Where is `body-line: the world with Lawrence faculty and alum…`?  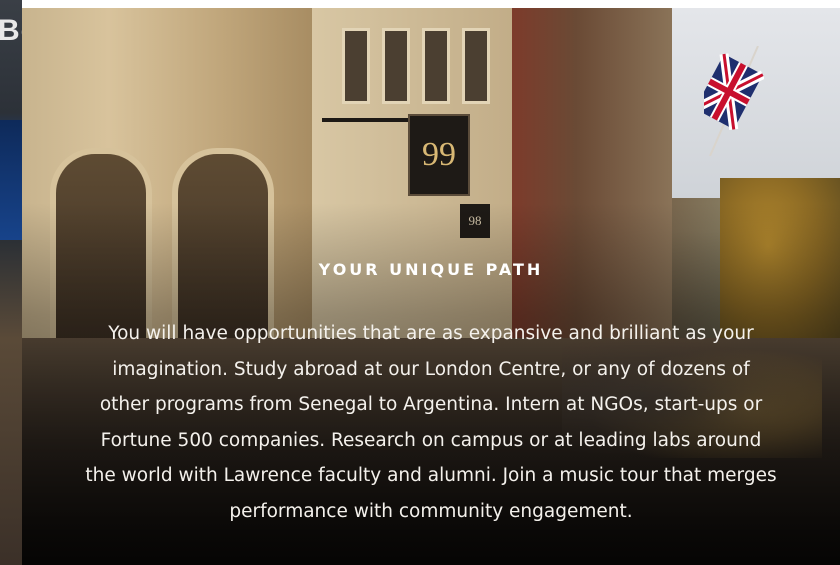
body-line: the world with Lawrence faculty and alum… is located at coordinates (431, 475).